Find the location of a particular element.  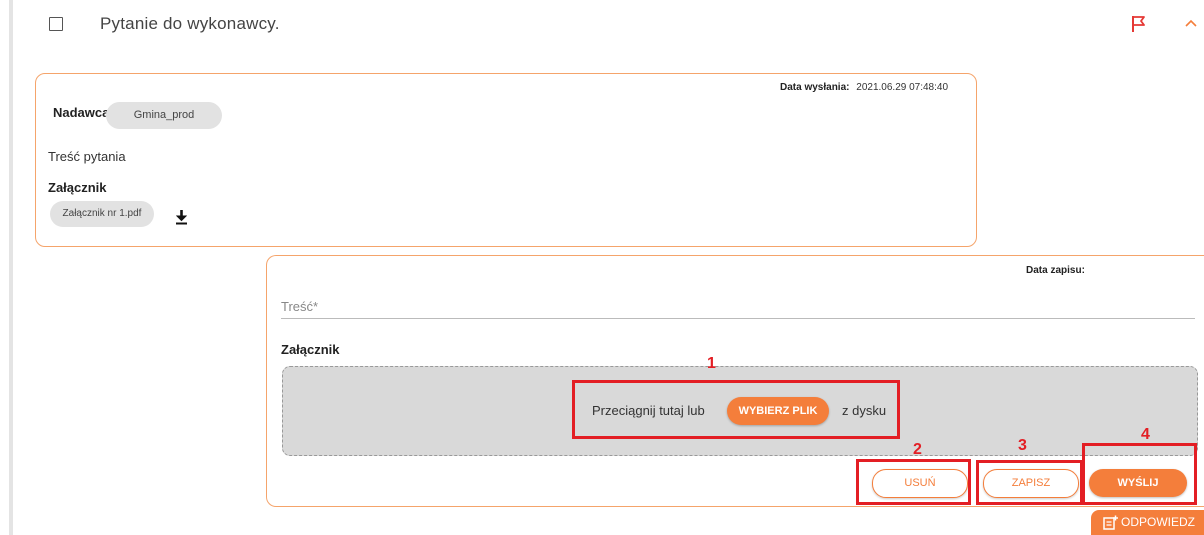

annotation-number-1: 1 is located at coordinates (711, 363).